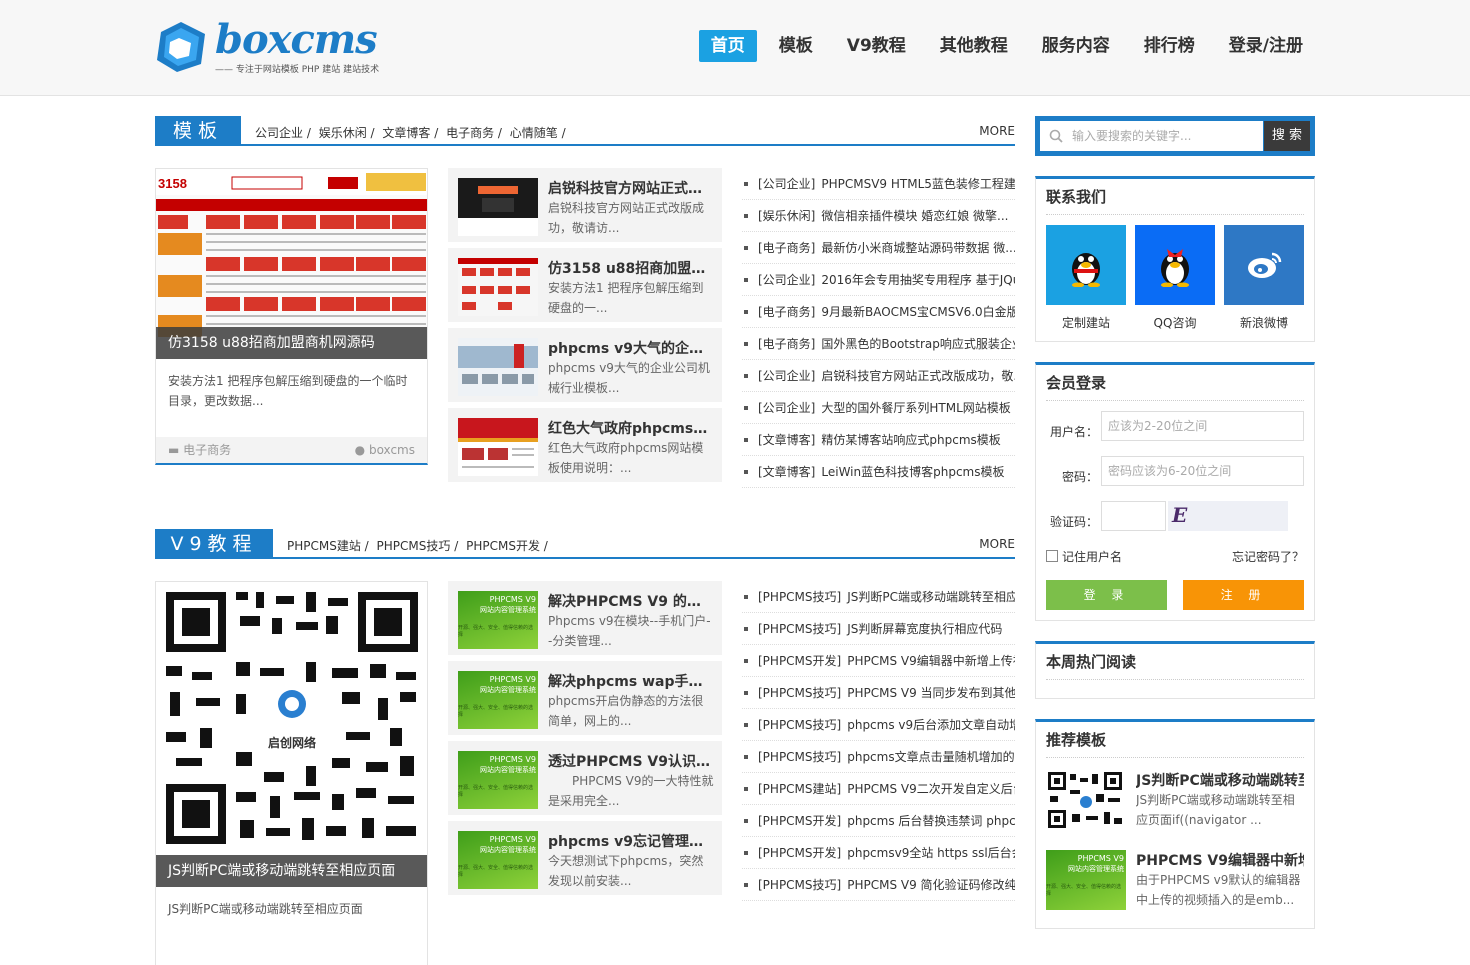  I want to click on contact-custom-site: 定制建站, so click(1086, 279).